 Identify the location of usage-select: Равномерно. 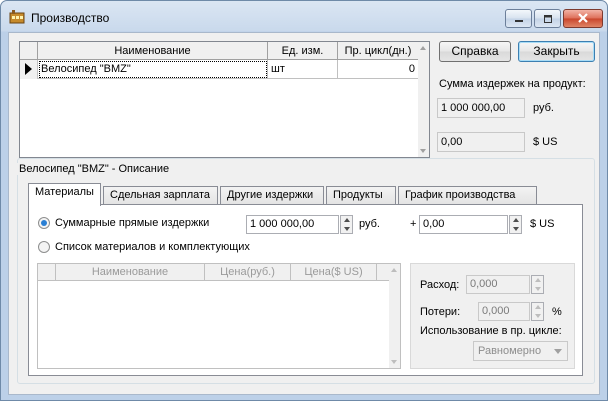
(520, 351).